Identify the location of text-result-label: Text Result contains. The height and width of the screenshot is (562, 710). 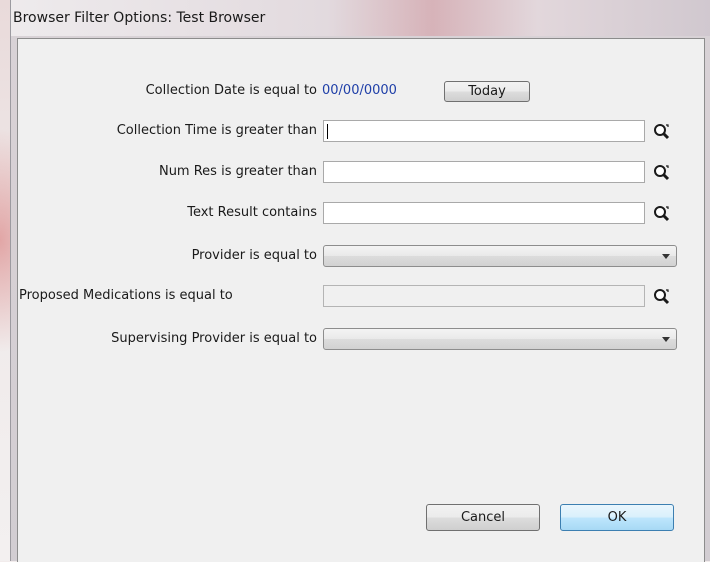
(252, 212).